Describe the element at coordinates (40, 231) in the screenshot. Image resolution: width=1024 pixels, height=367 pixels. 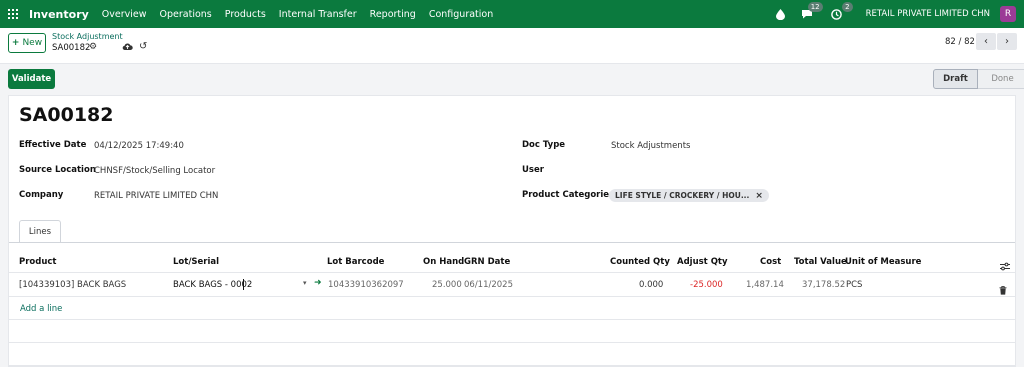
I see `tab-lines: Lines` at that location.